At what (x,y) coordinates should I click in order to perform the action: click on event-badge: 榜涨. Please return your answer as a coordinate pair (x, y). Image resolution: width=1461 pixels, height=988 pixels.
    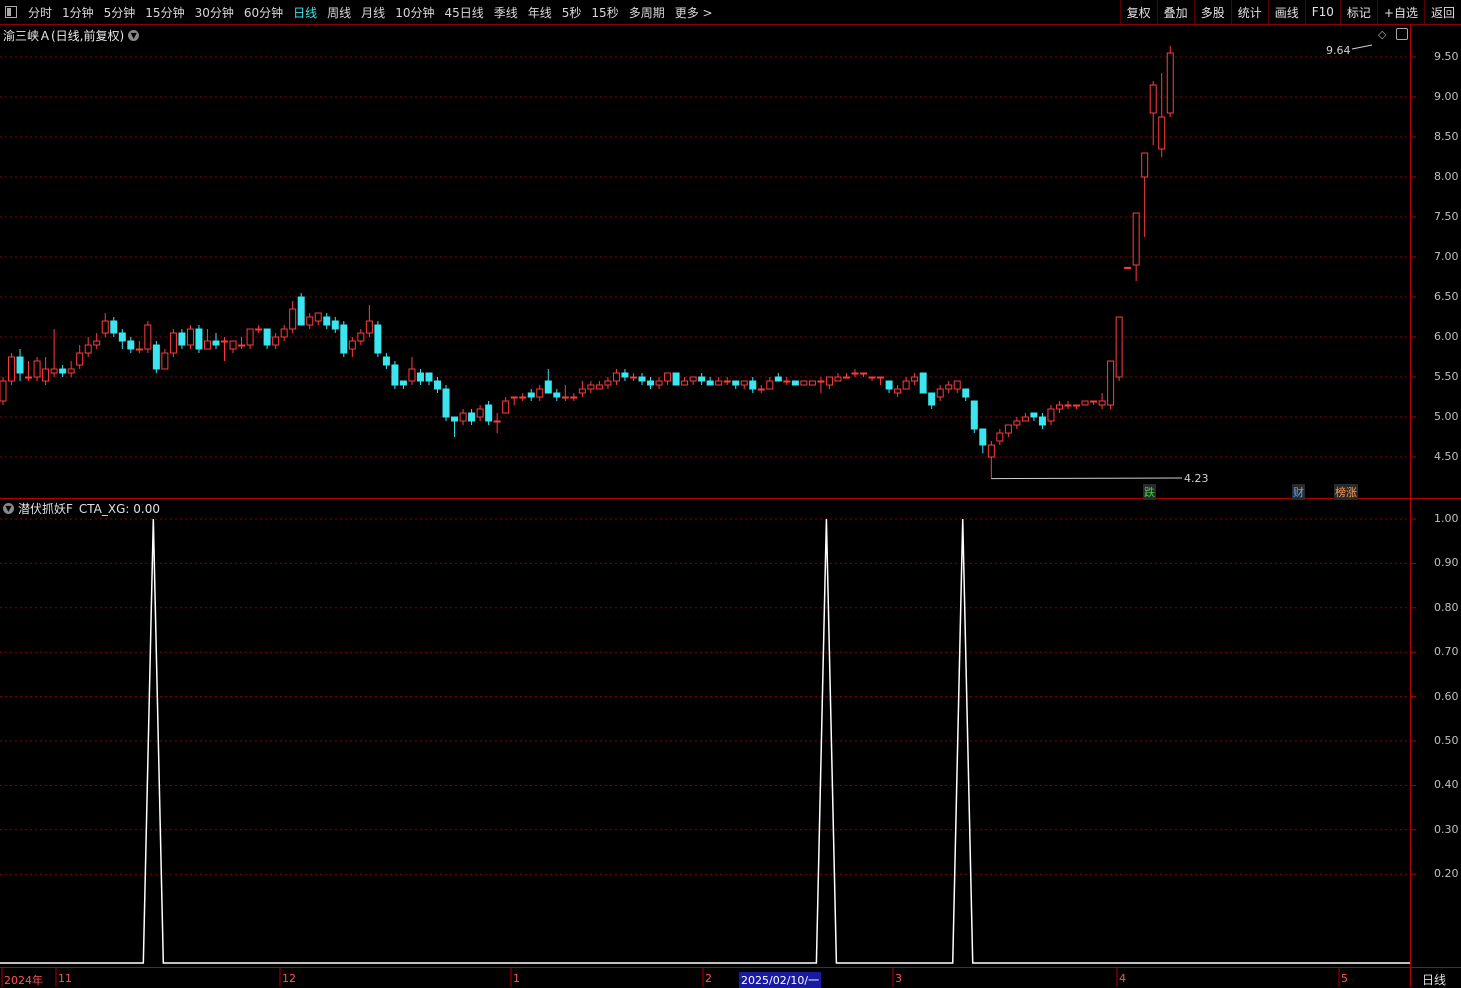
    Looking at the image, I should click on (1346, 492).